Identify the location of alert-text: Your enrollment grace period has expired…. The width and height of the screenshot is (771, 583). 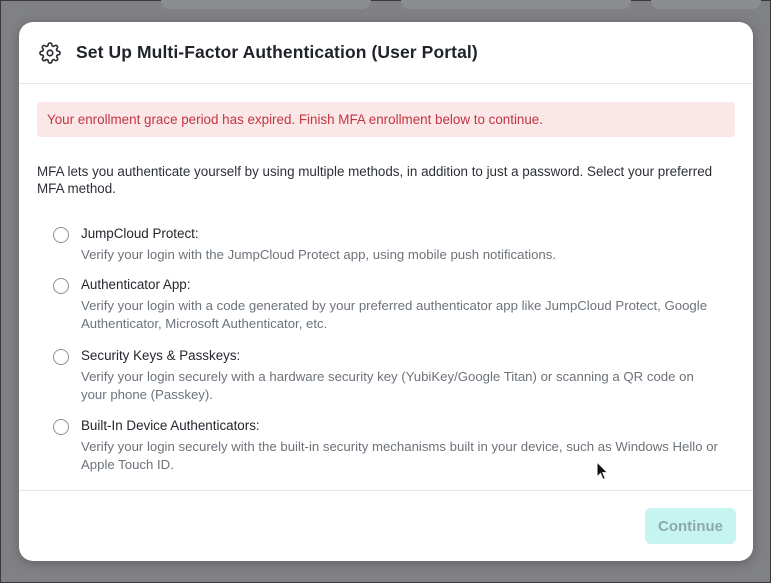
(295, 119).